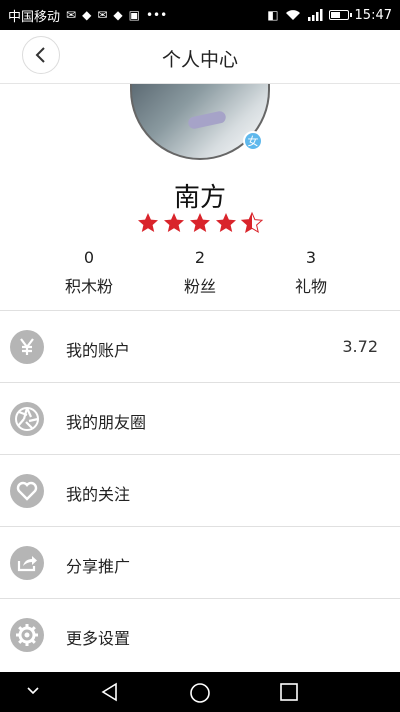 The width and height of the screenshot is (400, 712). Describe the element at coordinates (199, 60) in the screenshot. I see `page-title: 个人中心` at that location.